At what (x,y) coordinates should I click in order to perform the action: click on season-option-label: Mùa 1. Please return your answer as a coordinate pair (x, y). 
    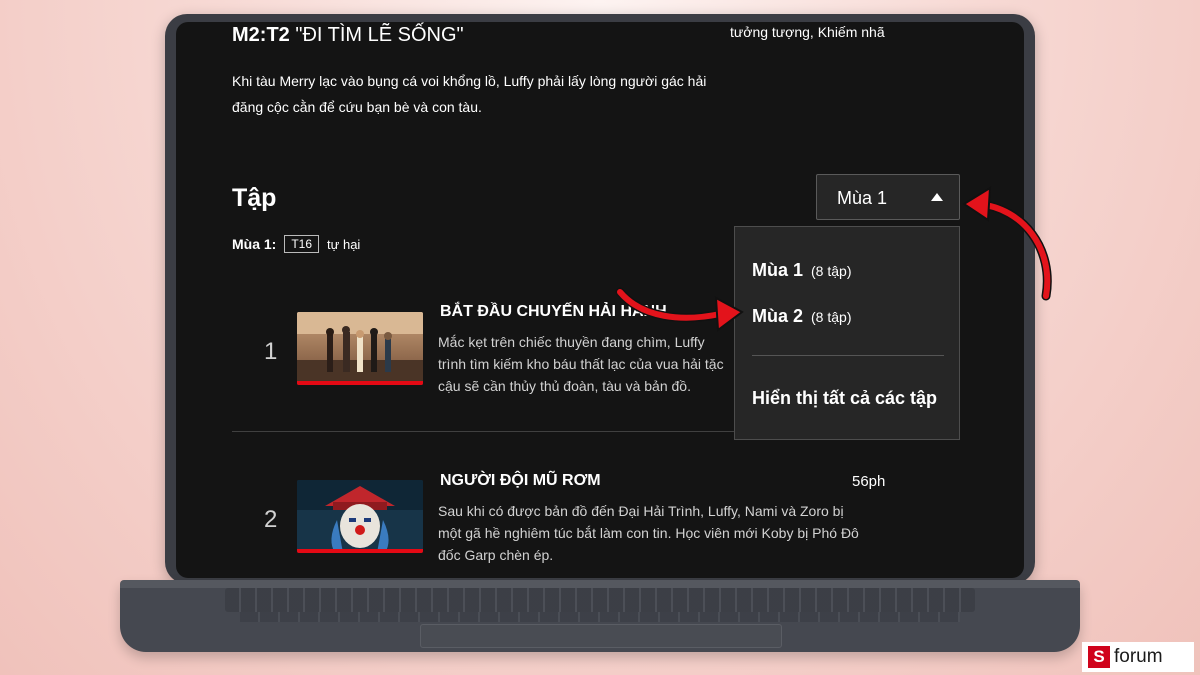
    Looking at the image, I should click on (778, 270).